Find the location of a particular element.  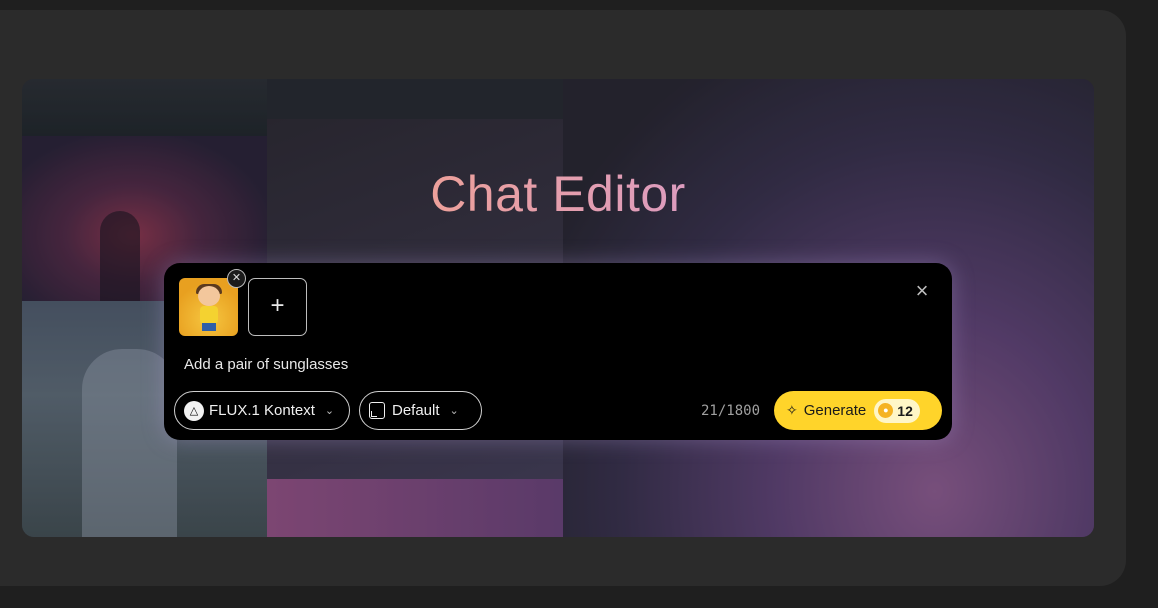

image-thumbnail is located at coordinates (208, 307).